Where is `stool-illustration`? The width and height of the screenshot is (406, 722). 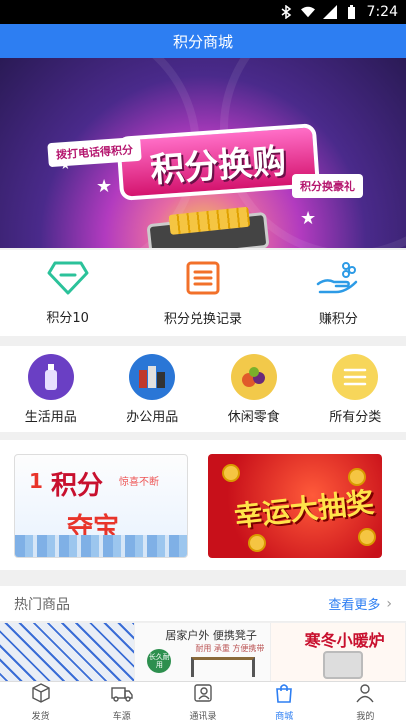 stool-illustration is located at coordinates (223, 667).